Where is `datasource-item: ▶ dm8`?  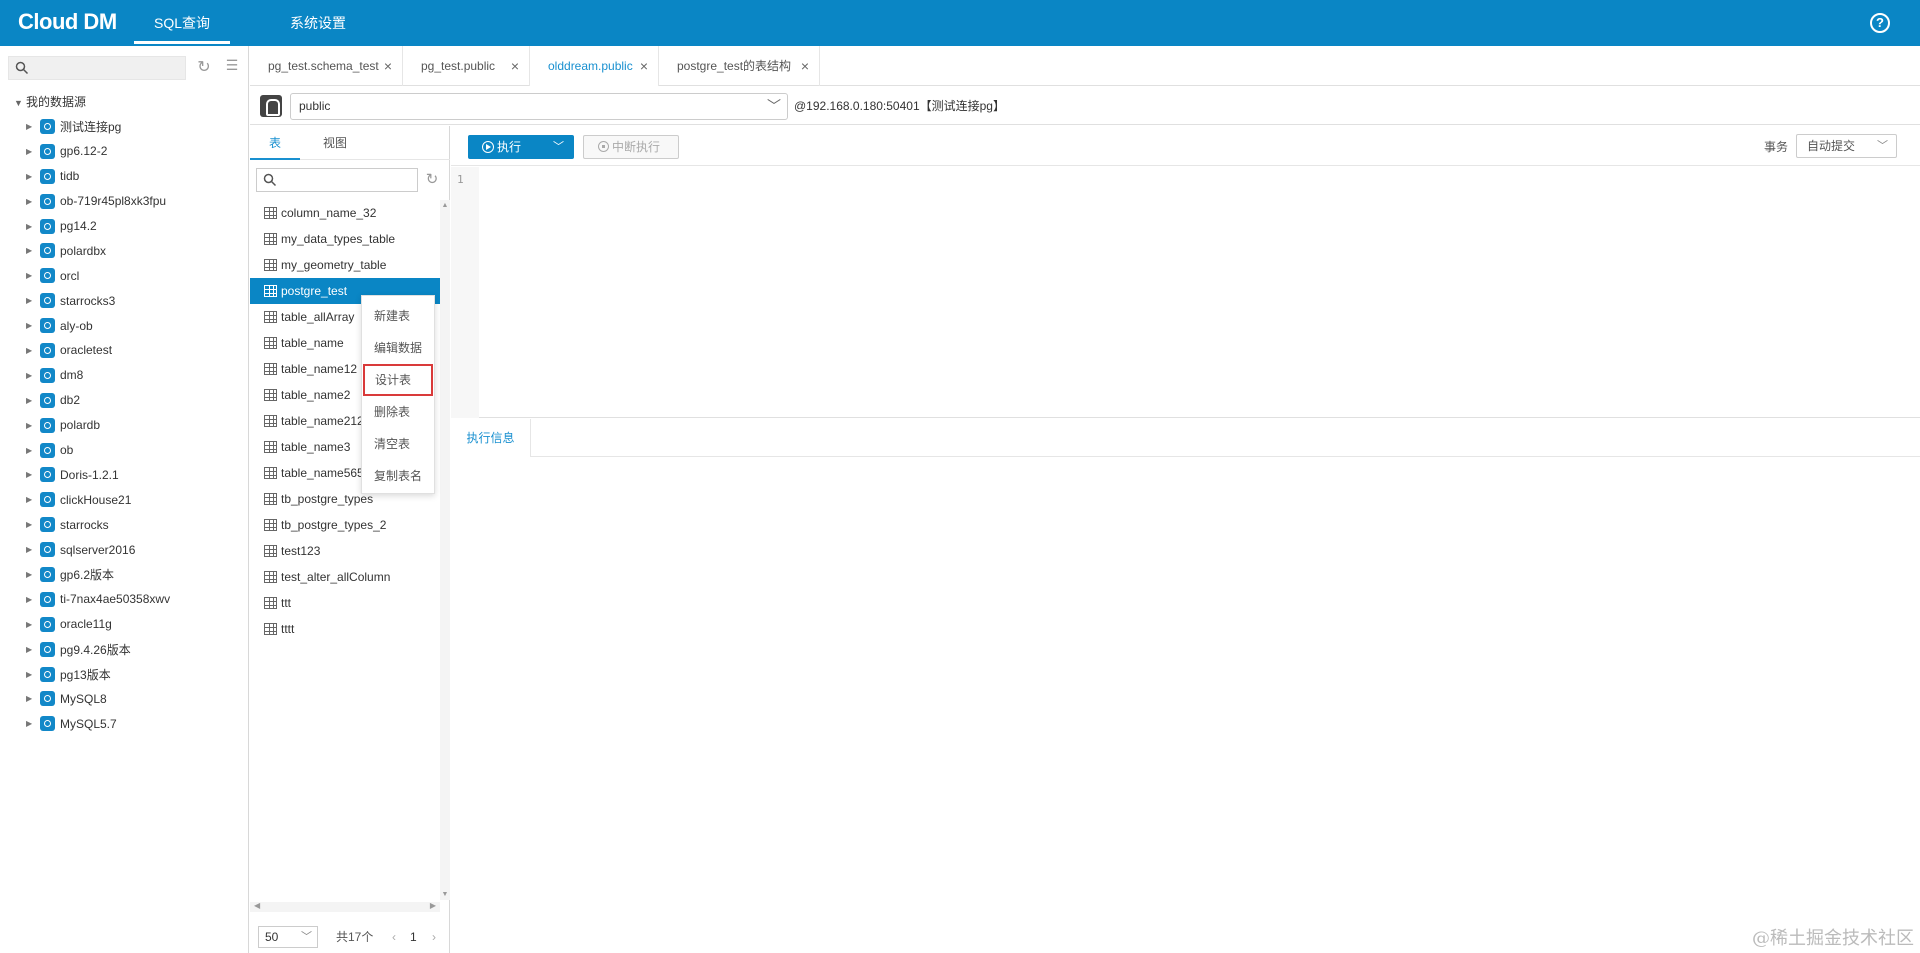
datasource-item: ▶ dm8 is located at coordinates (136, 375).